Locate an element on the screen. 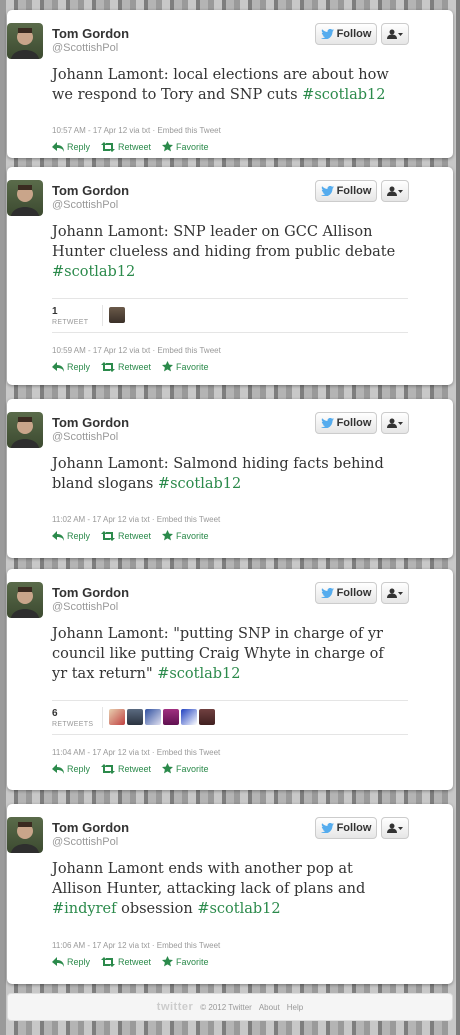 This screenshot has height=1035, width=460. retweet-count: 1 is located at coordinates (55, 311).